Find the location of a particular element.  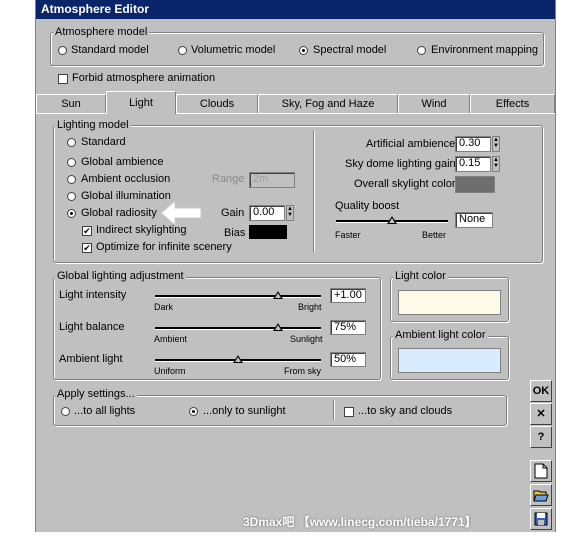

gain-spinner: ▲ ▼ is located at coordinates (290, 213).